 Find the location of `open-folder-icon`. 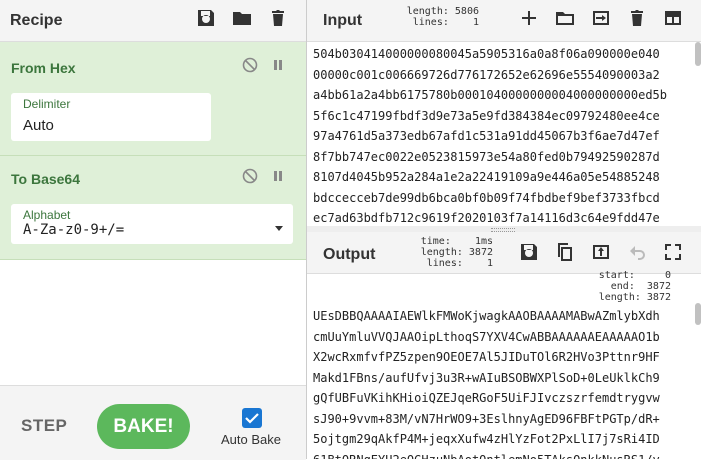

open-folder-icon is located at coordinates (565, 18).